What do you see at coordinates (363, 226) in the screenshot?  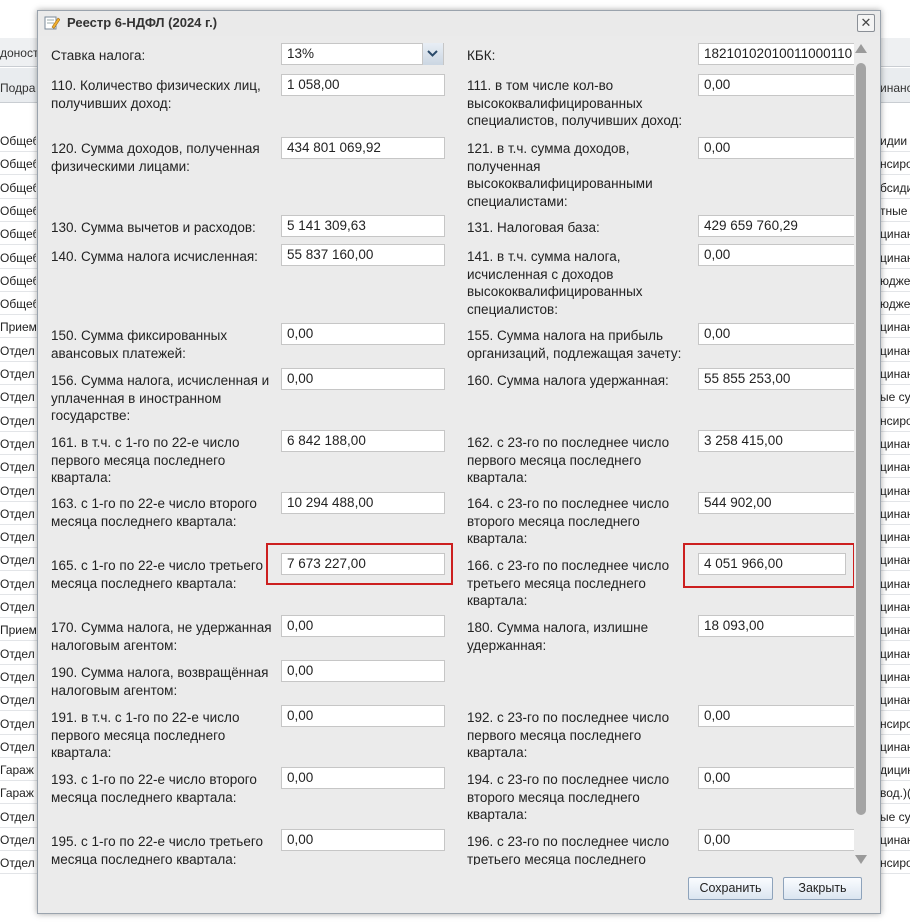 I see `field-130-input: 5 141 309,63` at bounding box center [363, 226].